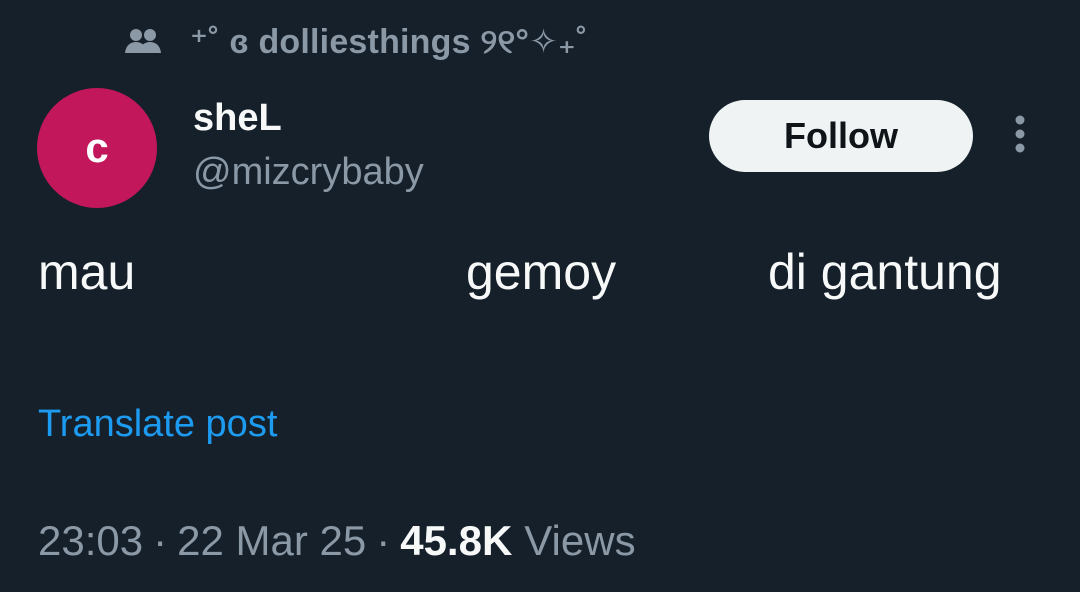 This screenshot has height=592, width=1080. I want to click on avatar-initial: c, so click(97, 147).